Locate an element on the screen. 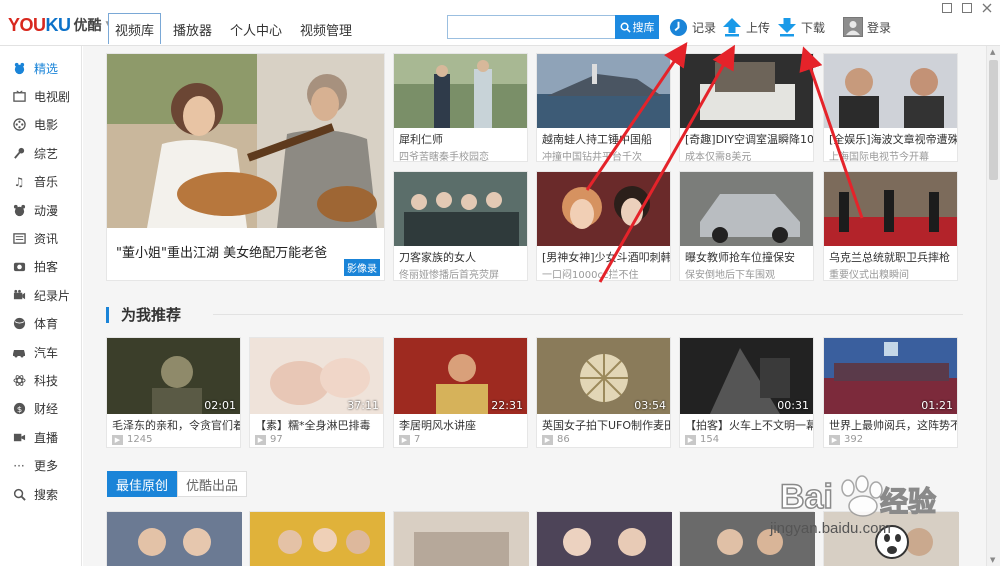  youku-logo: YOUKU 优酷 ▼ is located at coordinates (60, 25).